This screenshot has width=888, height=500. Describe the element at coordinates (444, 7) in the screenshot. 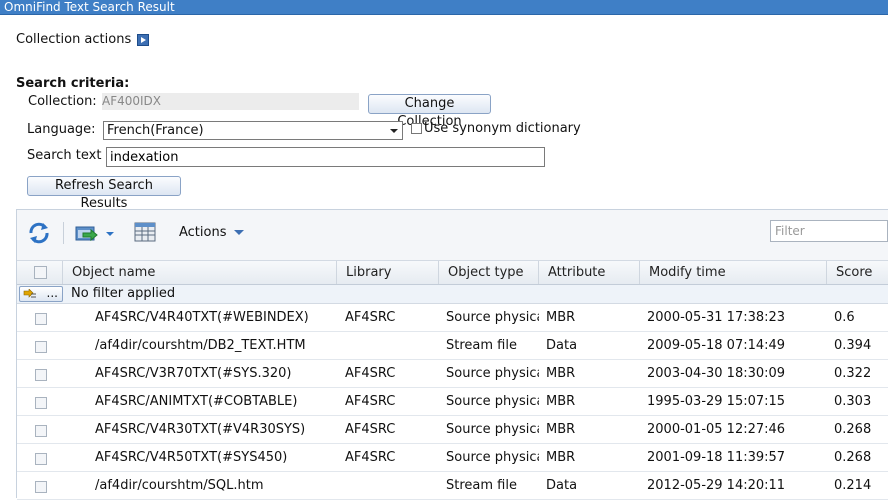

I see `window-title: OmniFind Text Search Result` at that location.